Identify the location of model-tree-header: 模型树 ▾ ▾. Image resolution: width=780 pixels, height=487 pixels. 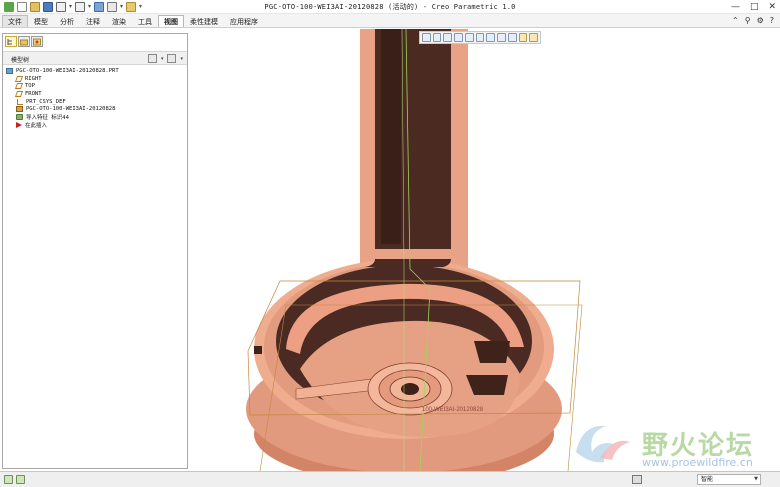
(95, 58).